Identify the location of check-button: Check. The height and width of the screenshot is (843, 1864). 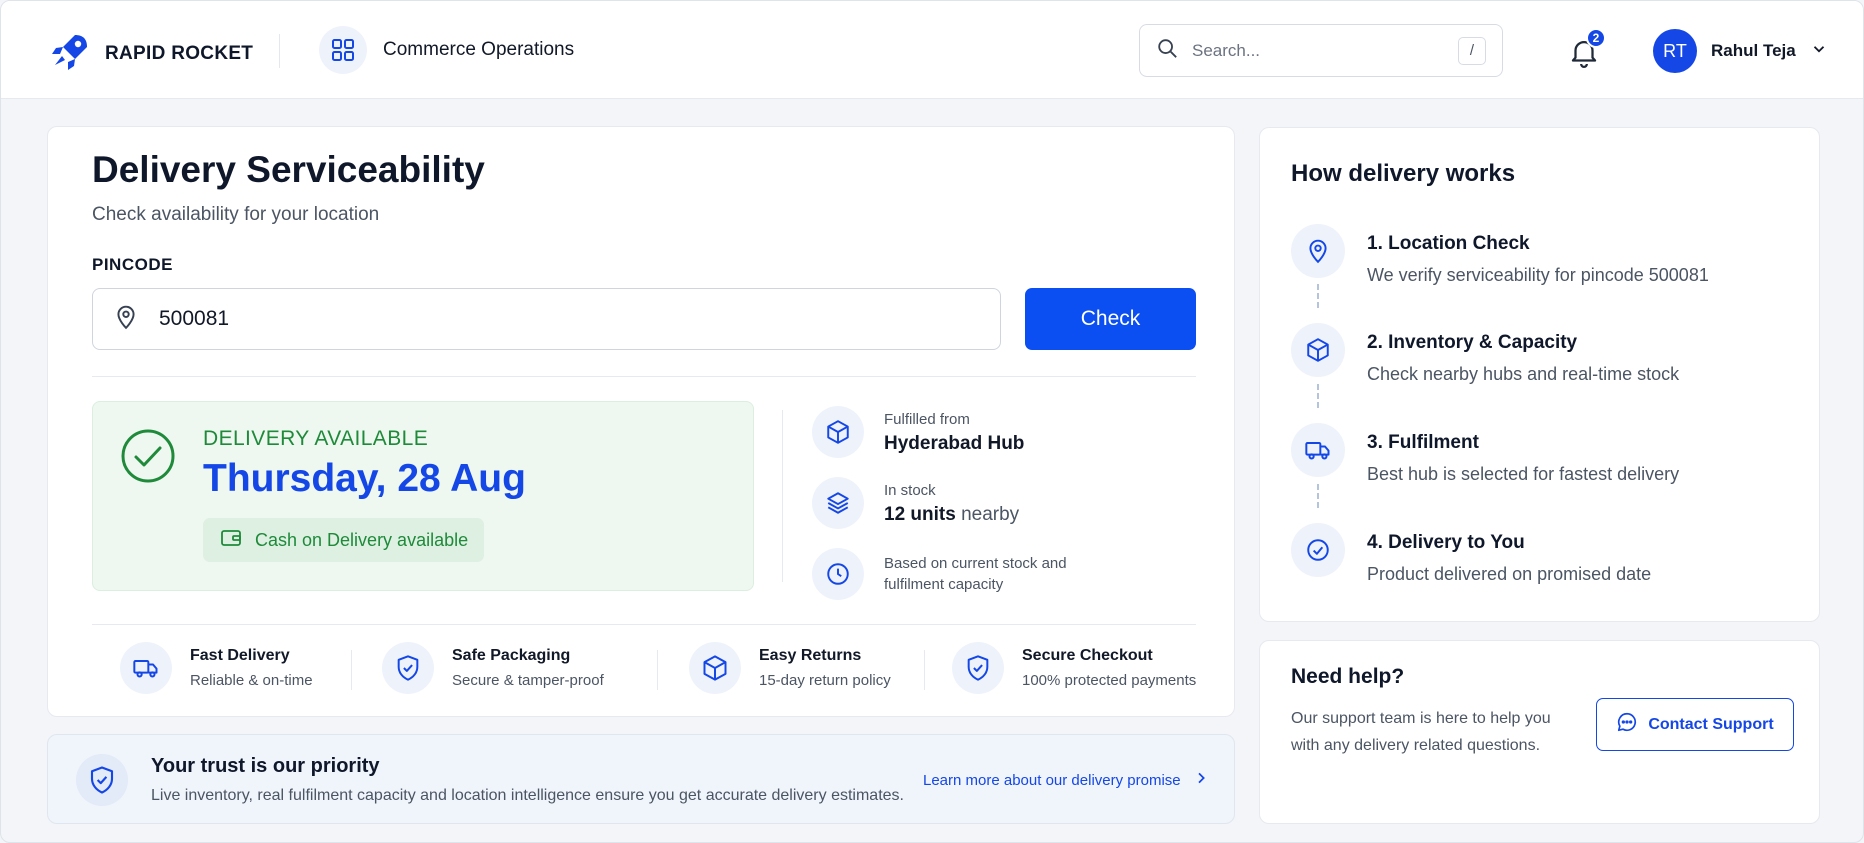
(1110, 319).